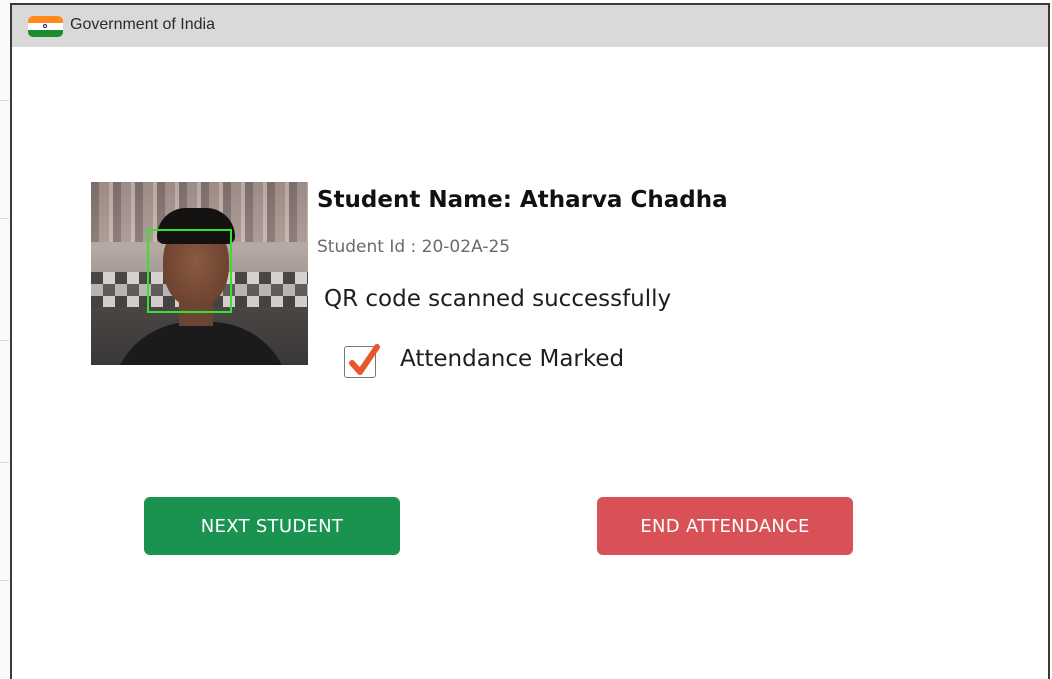 The height and width of the screenshot is (679, 1052). I want to click on checkmark-icon, so click(364, 359).